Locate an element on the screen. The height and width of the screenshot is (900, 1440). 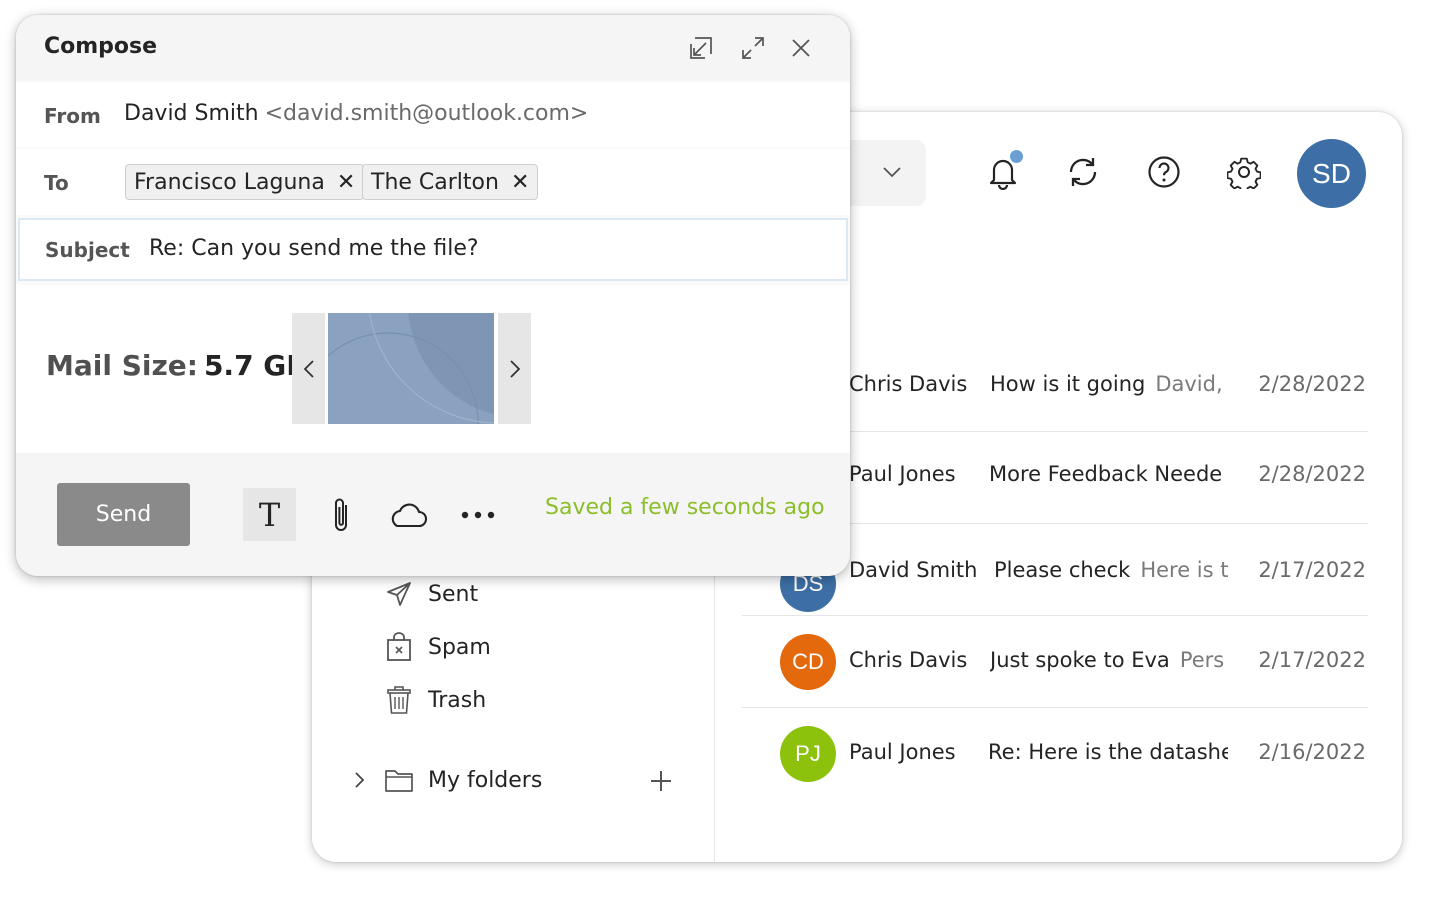
cloud-icon is located at coordinates (409, 515).